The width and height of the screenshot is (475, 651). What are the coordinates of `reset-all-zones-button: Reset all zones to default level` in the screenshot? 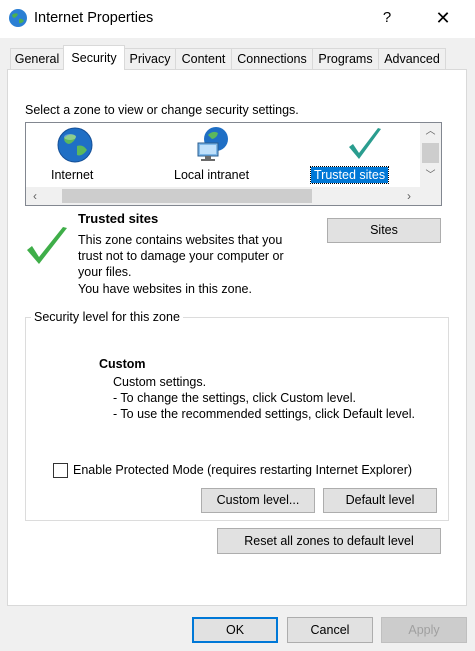 It's located at (329, 541).